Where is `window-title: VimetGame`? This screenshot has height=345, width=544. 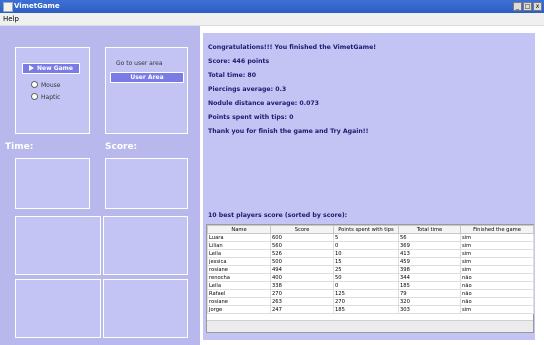 window-title: VimetGame is located at coordinates (37, 6).